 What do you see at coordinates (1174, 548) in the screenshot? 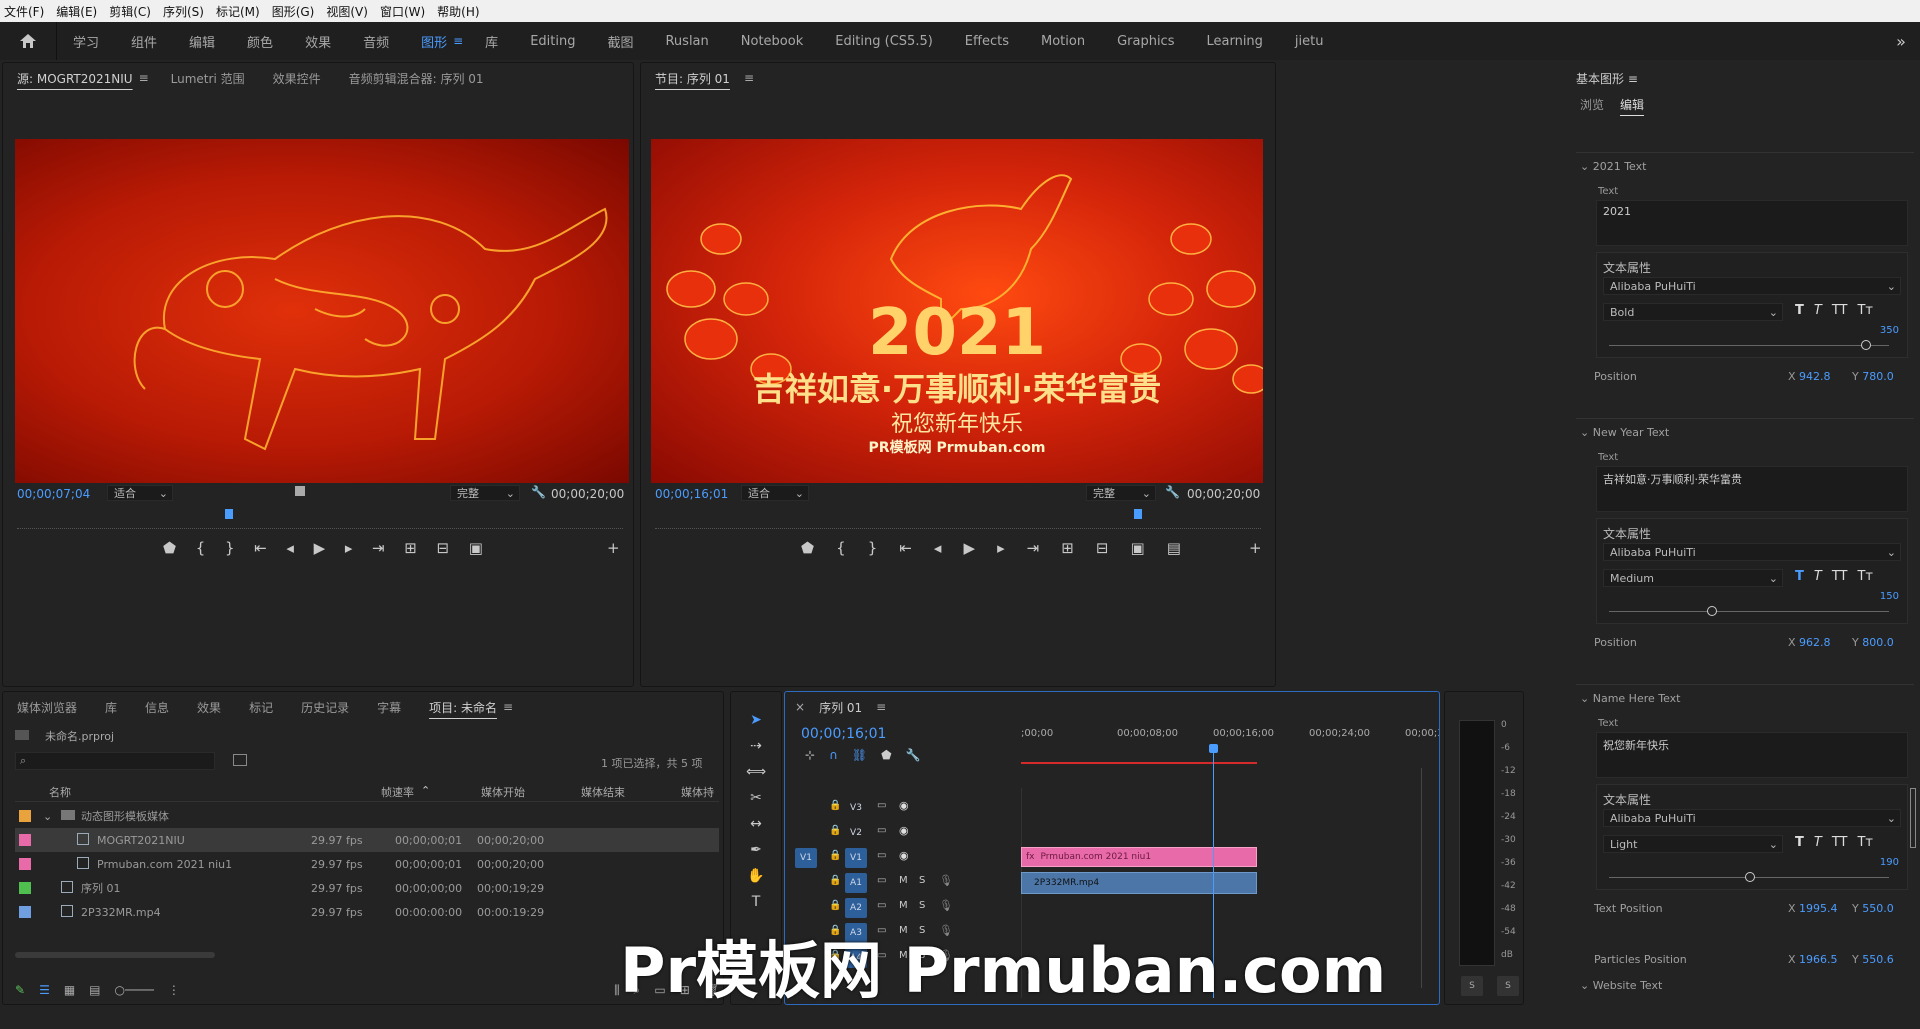
I see `compare-icon: ▤` at bounding box center [1174, 548].